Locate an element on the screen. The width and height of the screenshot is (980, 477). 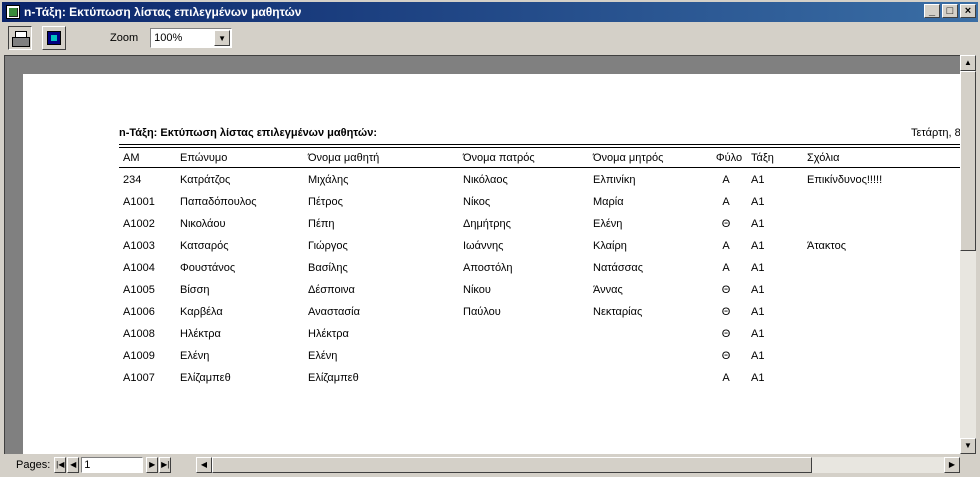
scroll-up-button: ▲ is located at coordinates (968, 63).